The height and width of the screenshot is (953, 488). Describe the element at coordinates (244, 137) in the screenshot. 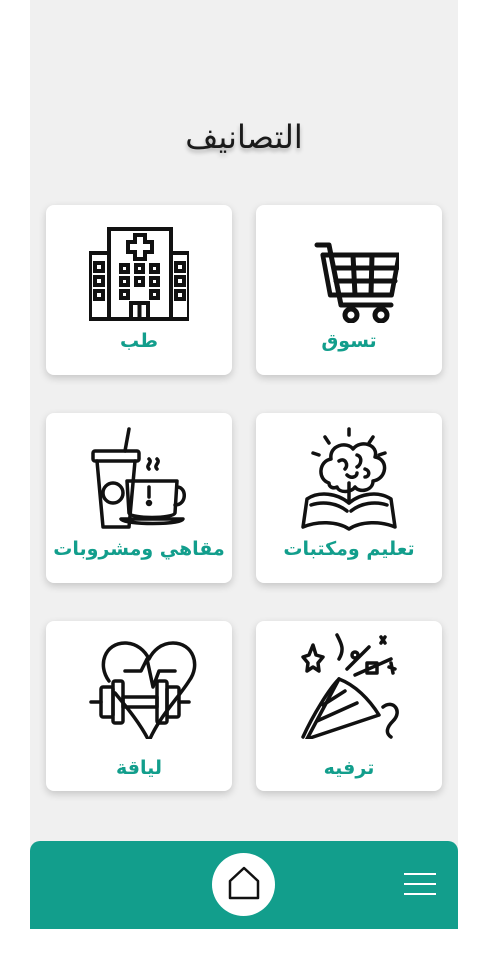

I see `page-title: التصانيف` at that location.